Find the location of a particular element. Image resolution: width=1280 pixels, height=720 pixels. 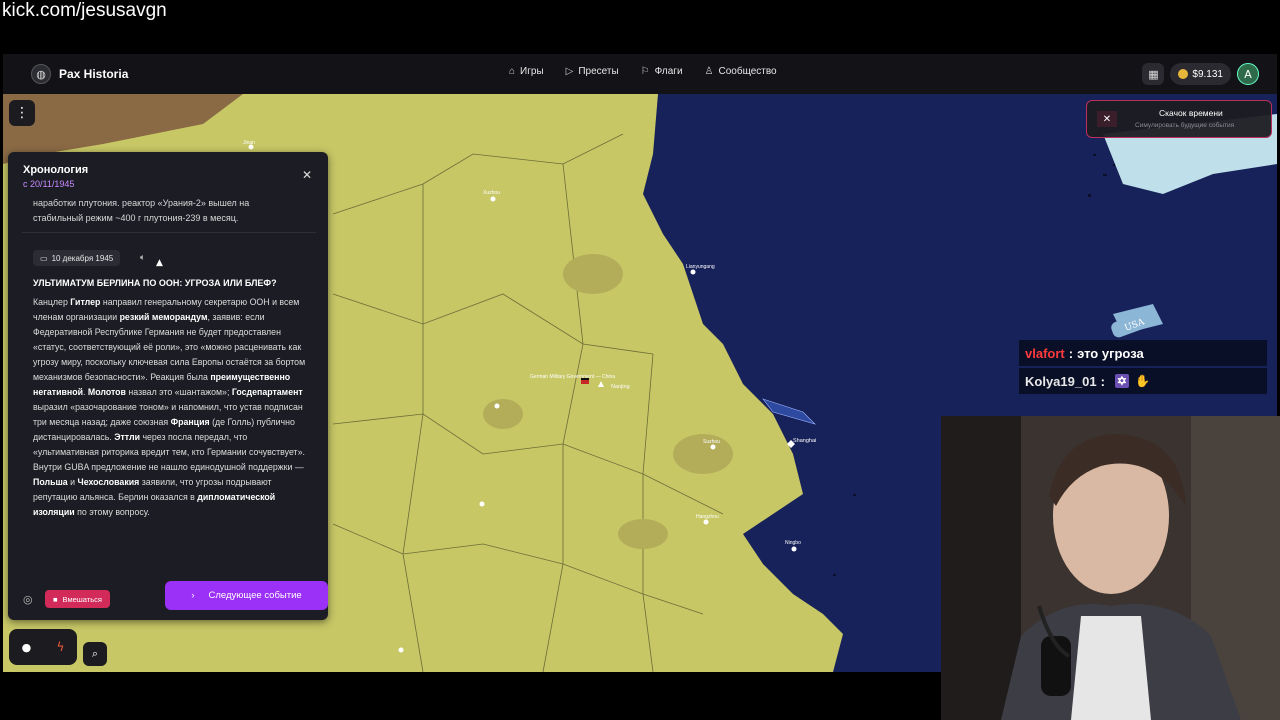

bottom-toolbar: ● ϟ is located at coordinates (43, 647).